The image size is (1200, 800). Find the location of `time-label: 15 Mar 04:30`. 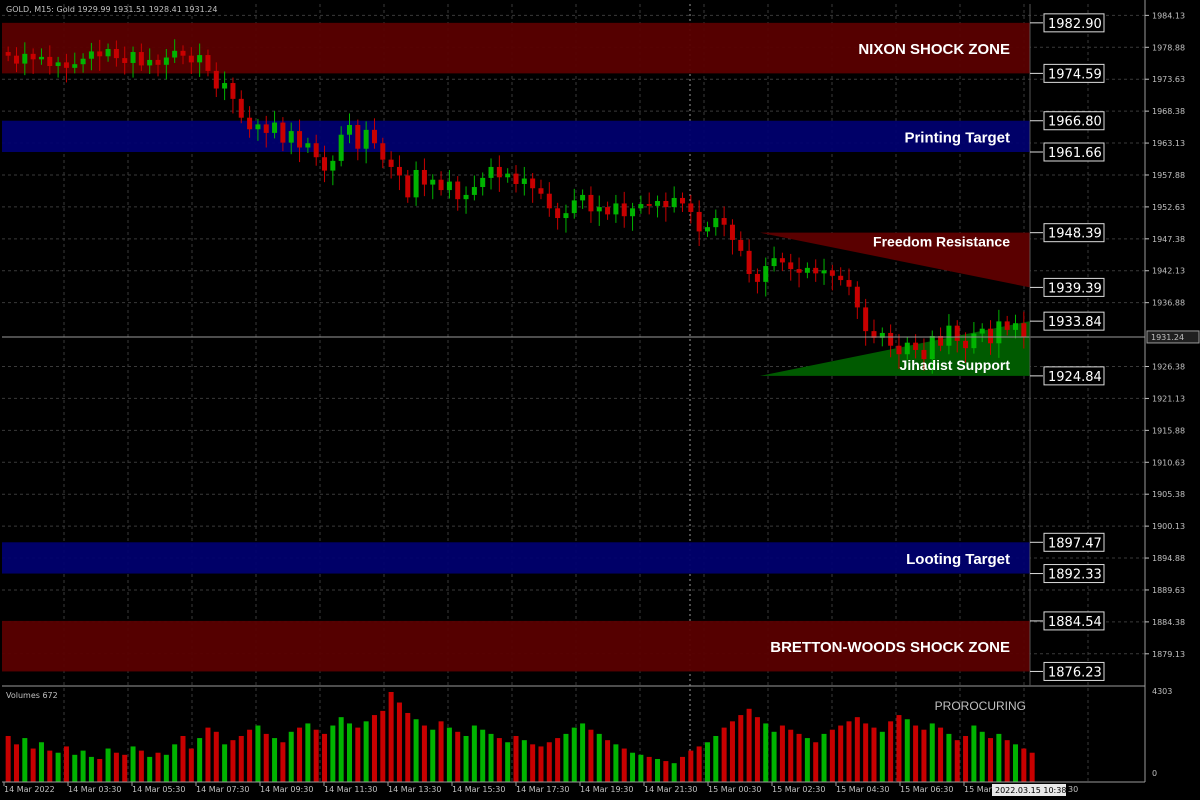

time-label: 15 Mar 04:30 is located at coordinates (862, 789).